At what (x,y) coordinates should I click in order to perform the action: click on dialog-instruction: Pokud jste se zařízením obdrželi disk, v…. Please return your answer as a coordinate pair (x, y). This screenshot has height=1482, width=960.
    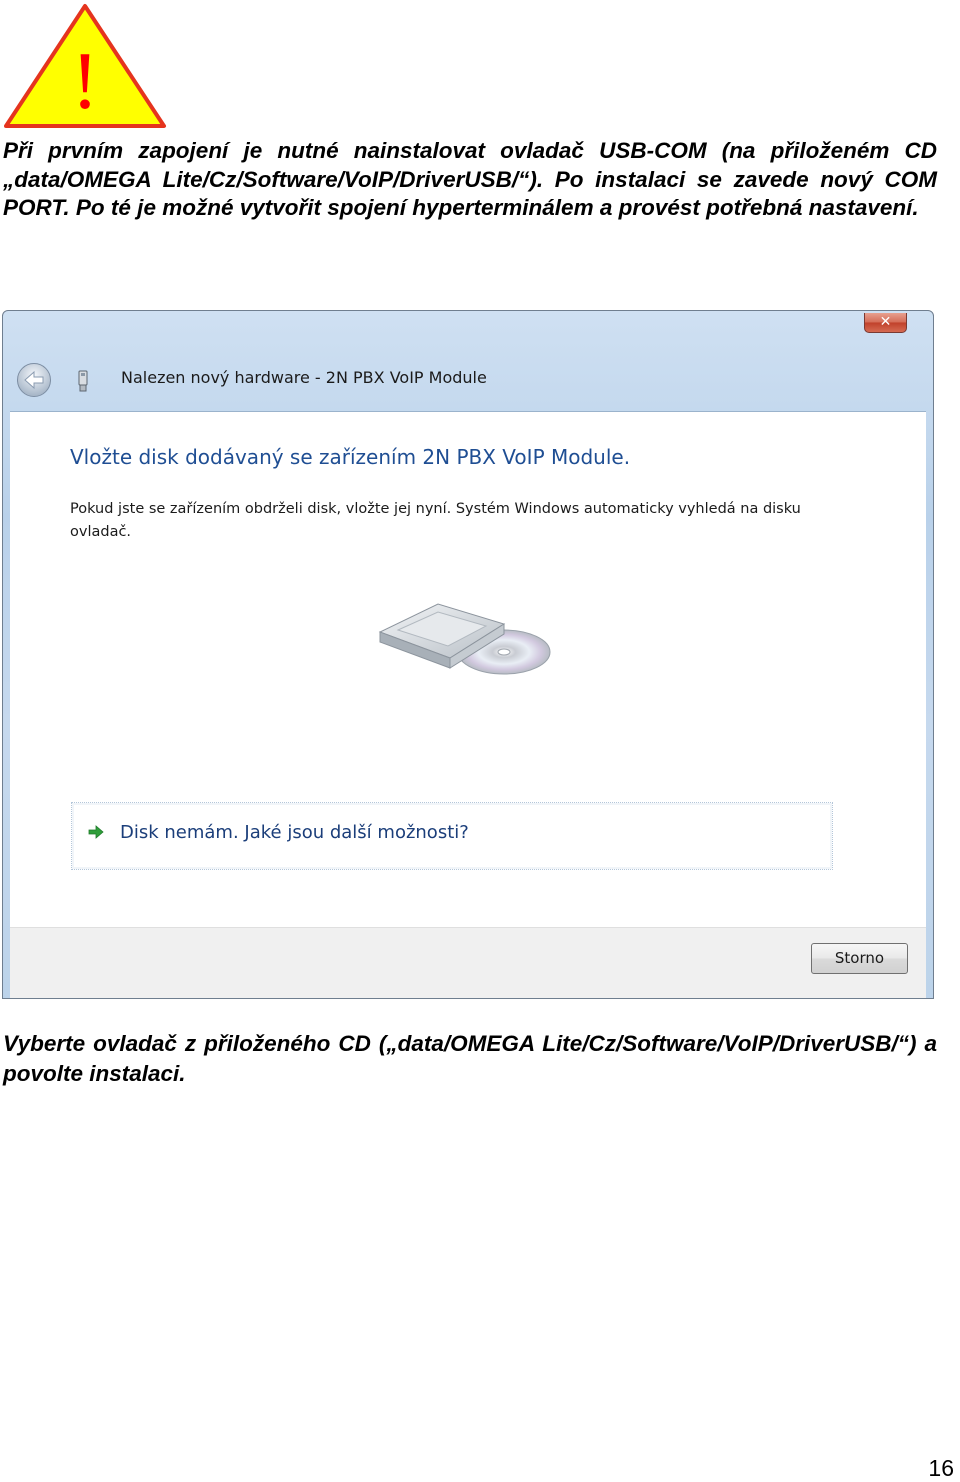
    Looking at the image, I should click on (435, 520).